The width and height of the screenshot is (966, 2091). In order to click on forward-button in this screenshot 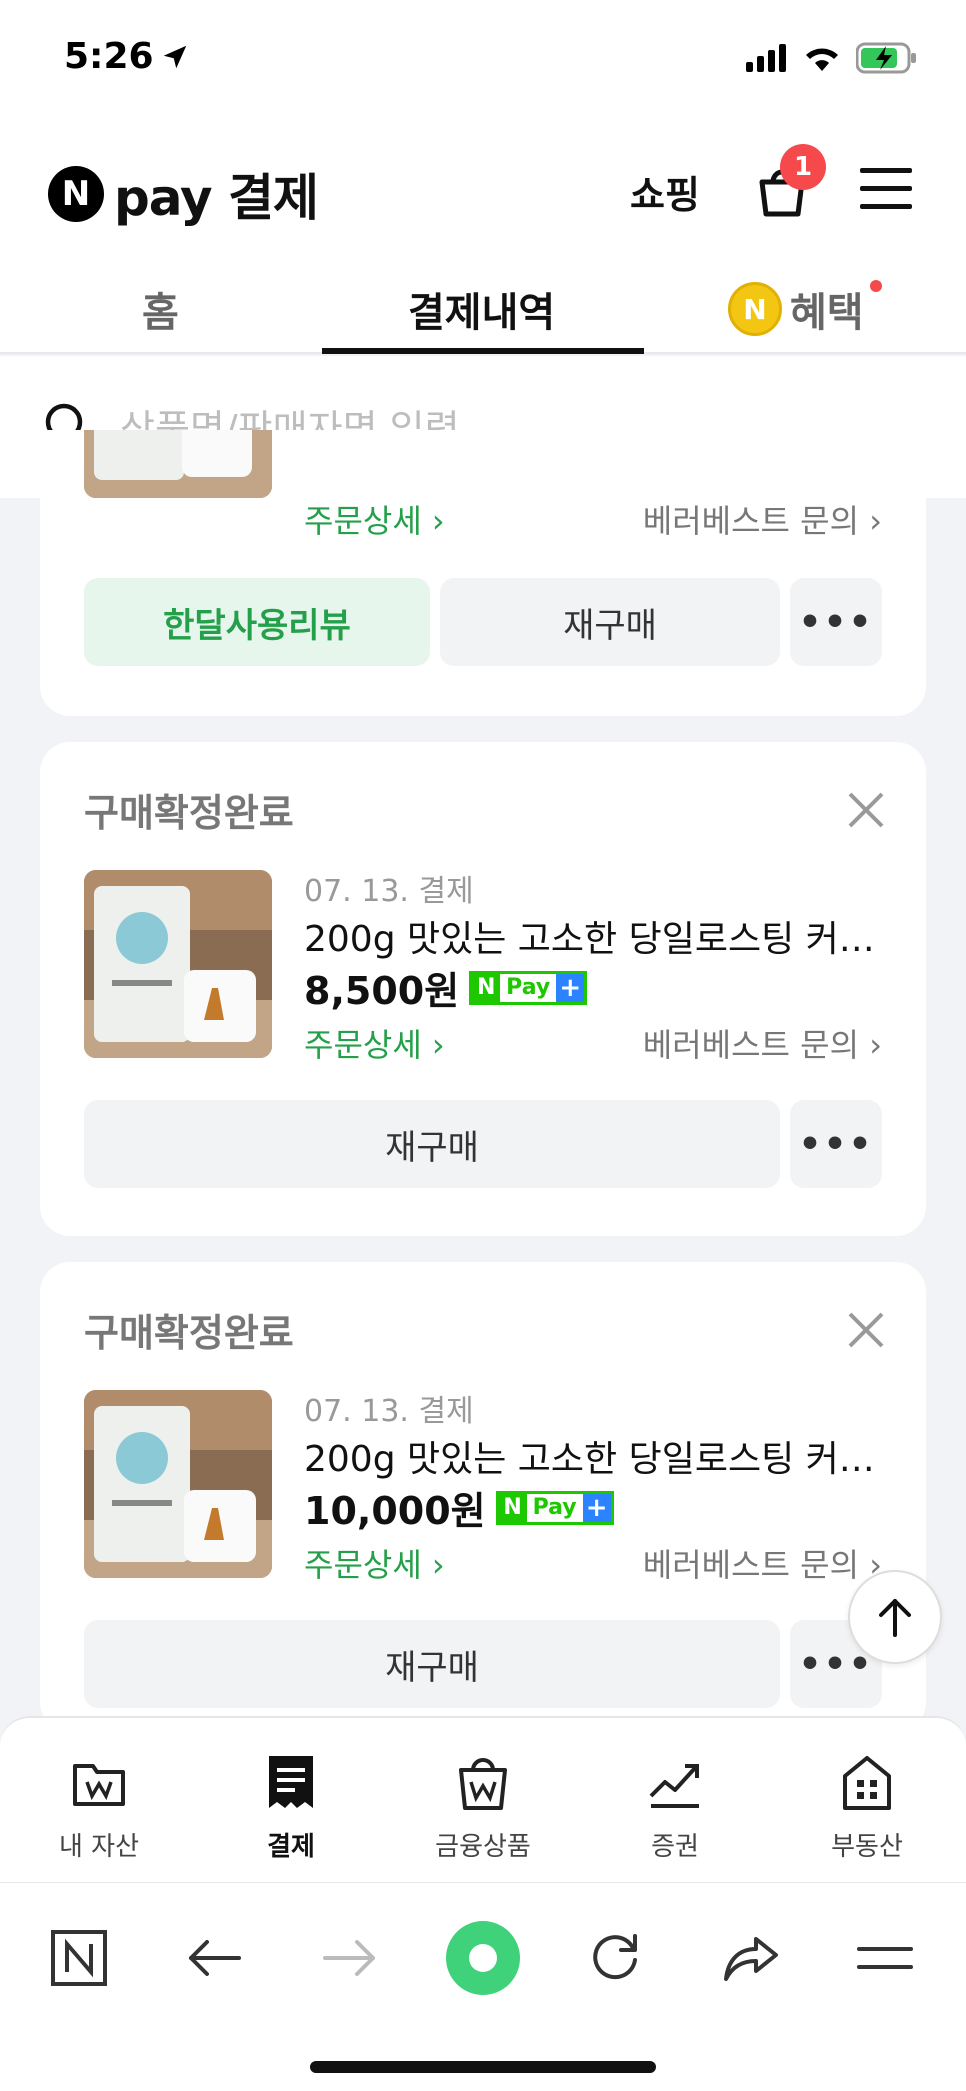, I will do `click(349, 1958)`.